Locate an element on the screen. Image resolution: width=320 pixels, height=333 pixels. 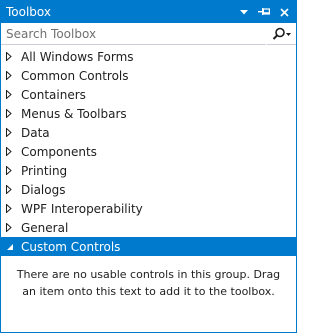
close-icon is located at coordinates (284, 12).